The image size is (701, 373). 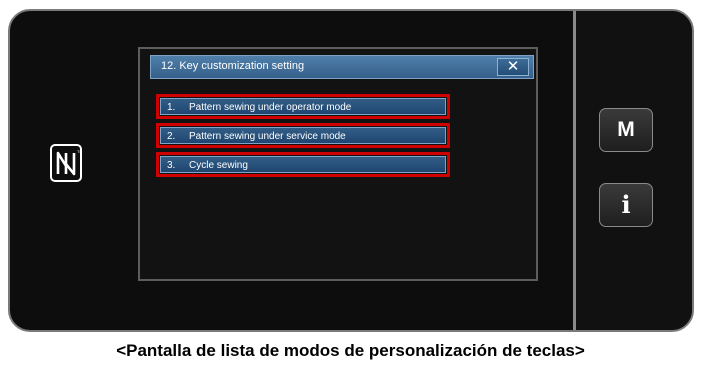 What do you see at coordinates (171, 107) in the screenshot?
I see `list-item-number: 1.` at bounding box center [171, 107].